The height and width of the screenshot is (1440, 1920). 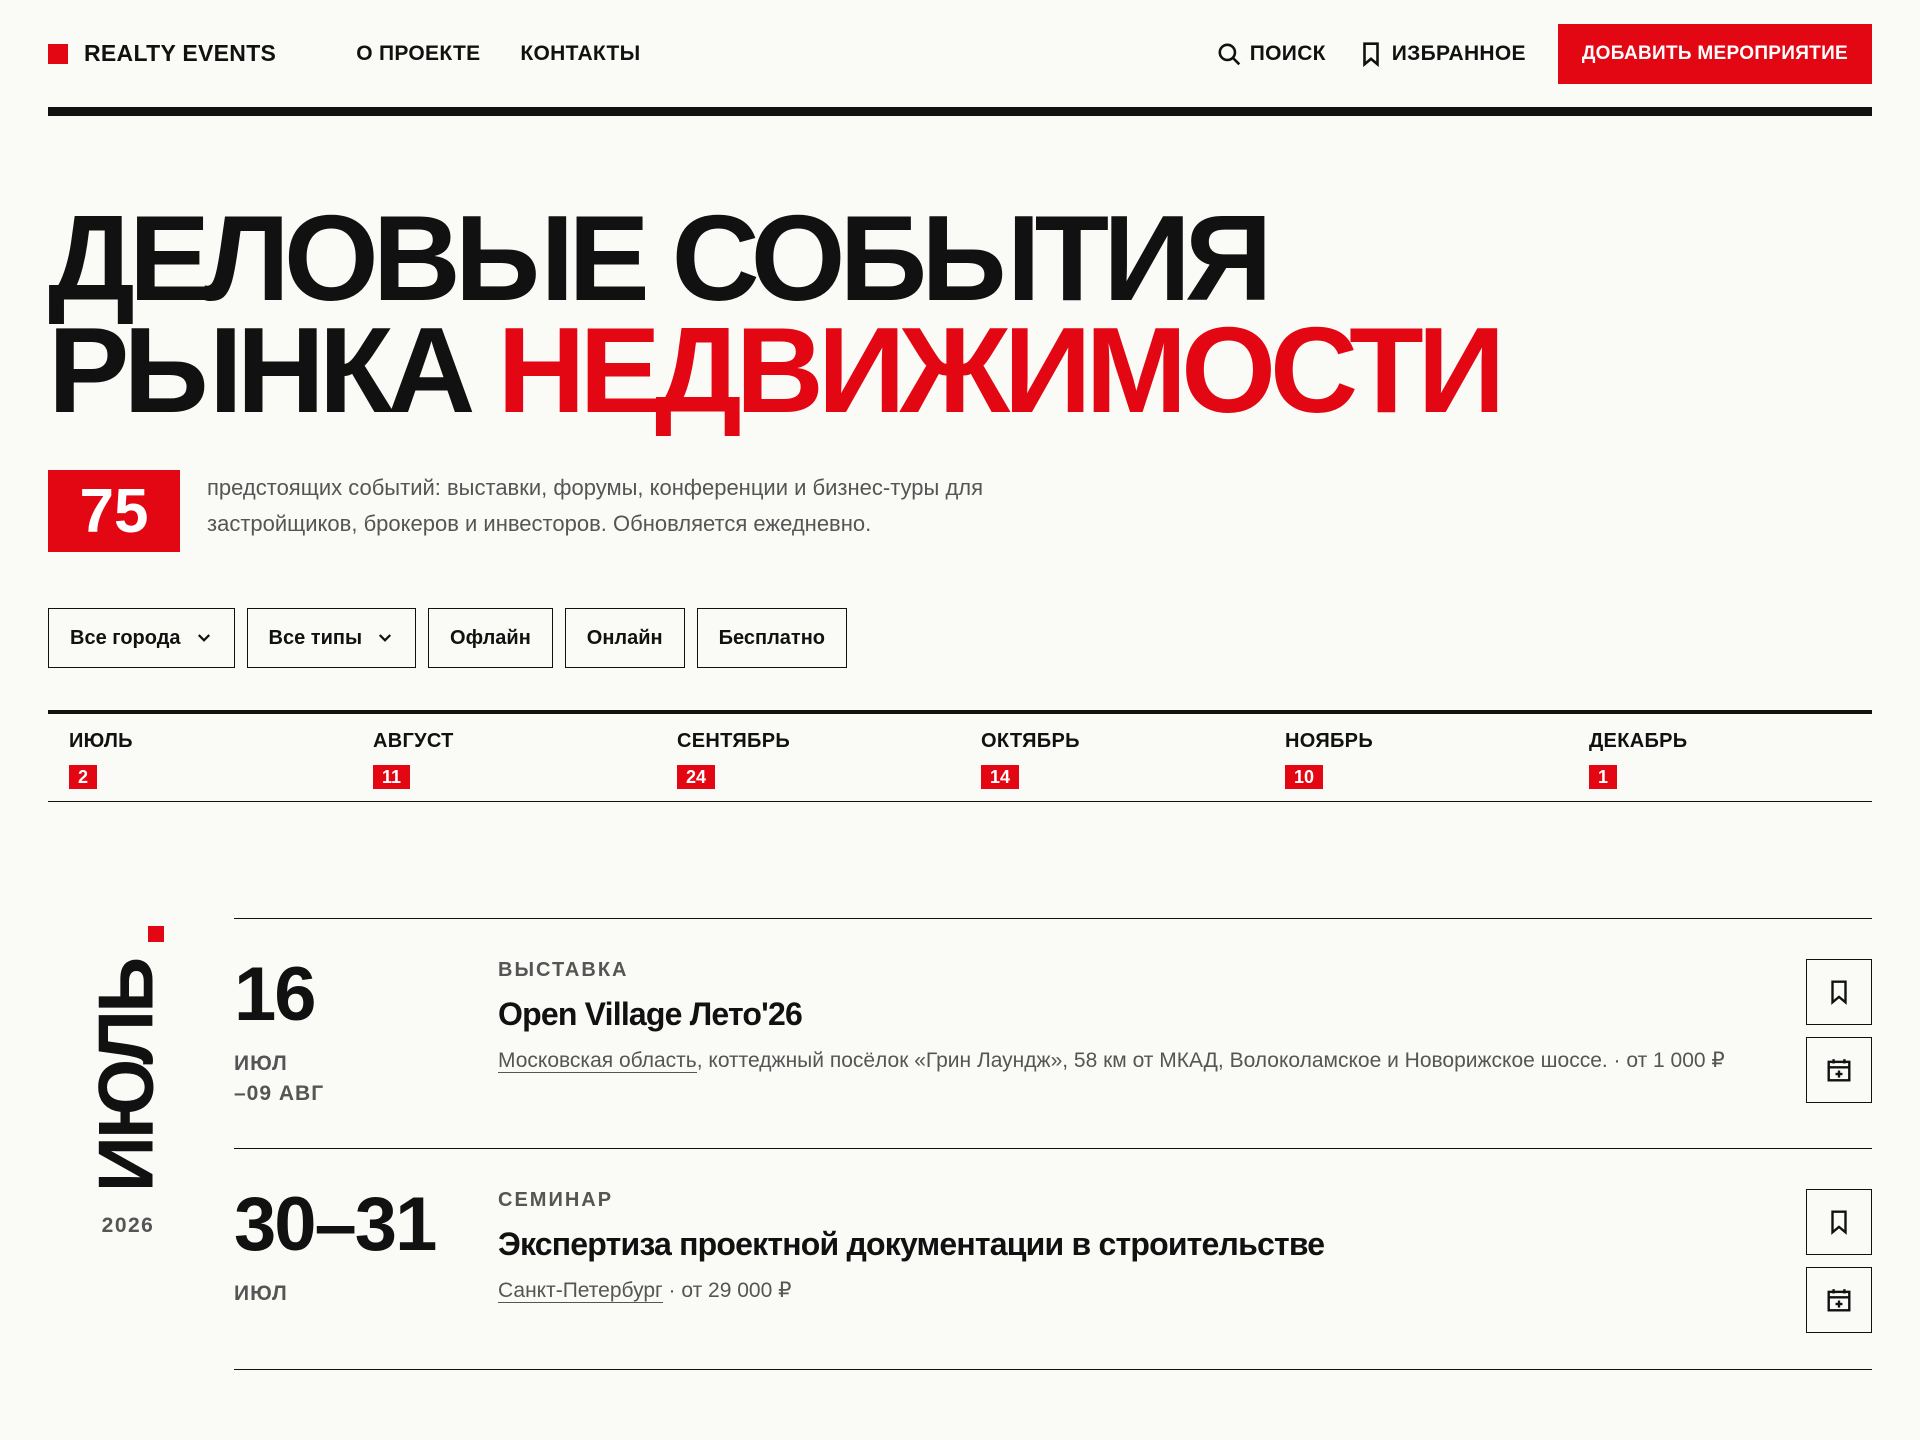 I want to click on search-label: ПОИСК, so click(x=1287, y=53).